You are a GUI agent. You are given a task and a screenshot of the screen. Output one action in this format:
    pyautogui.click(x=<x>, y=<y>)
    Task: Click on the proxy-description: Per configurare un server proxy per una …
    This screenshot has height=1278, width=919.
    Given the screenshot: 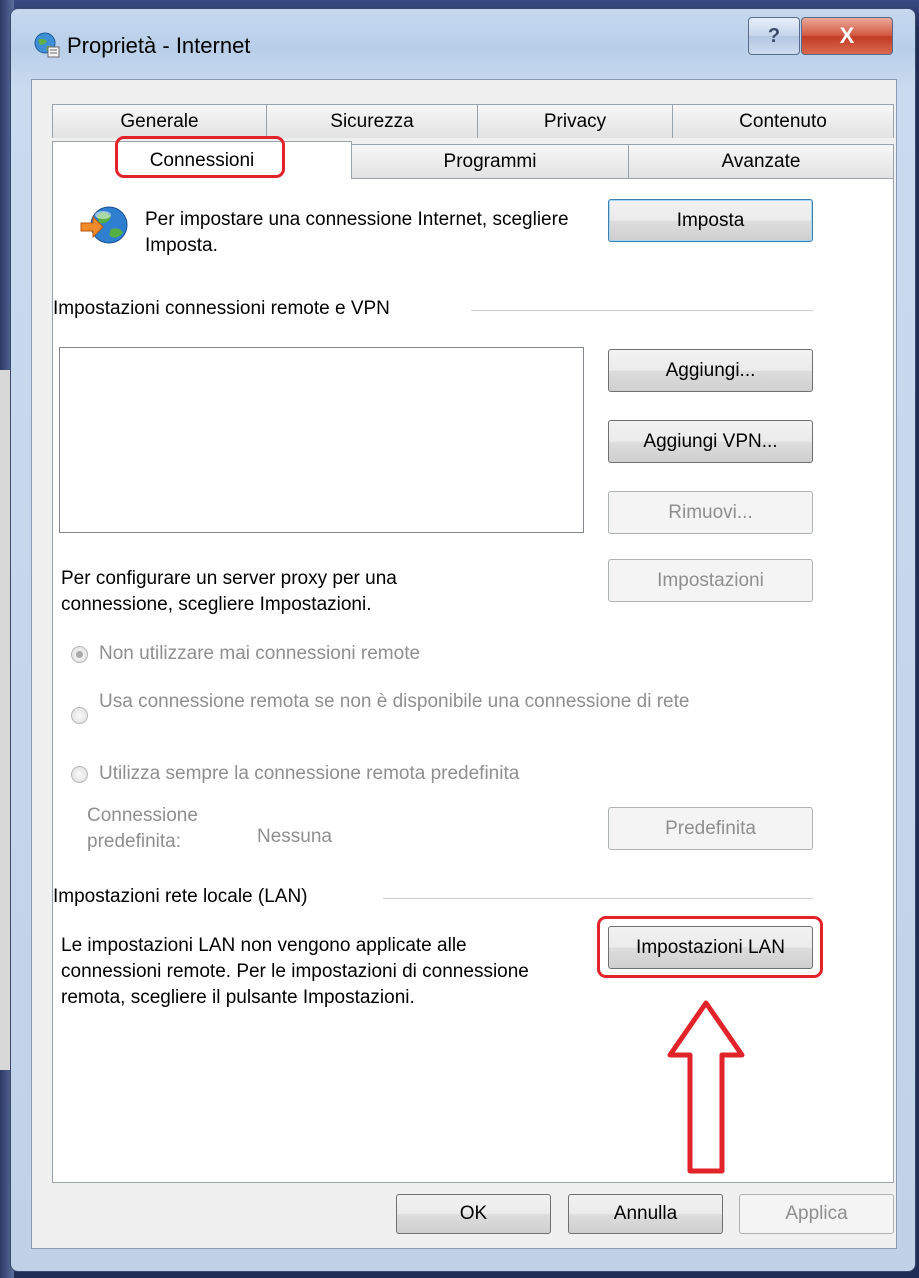 What is the action you would take?
    pyautogui.click(x=229, y=591)
    